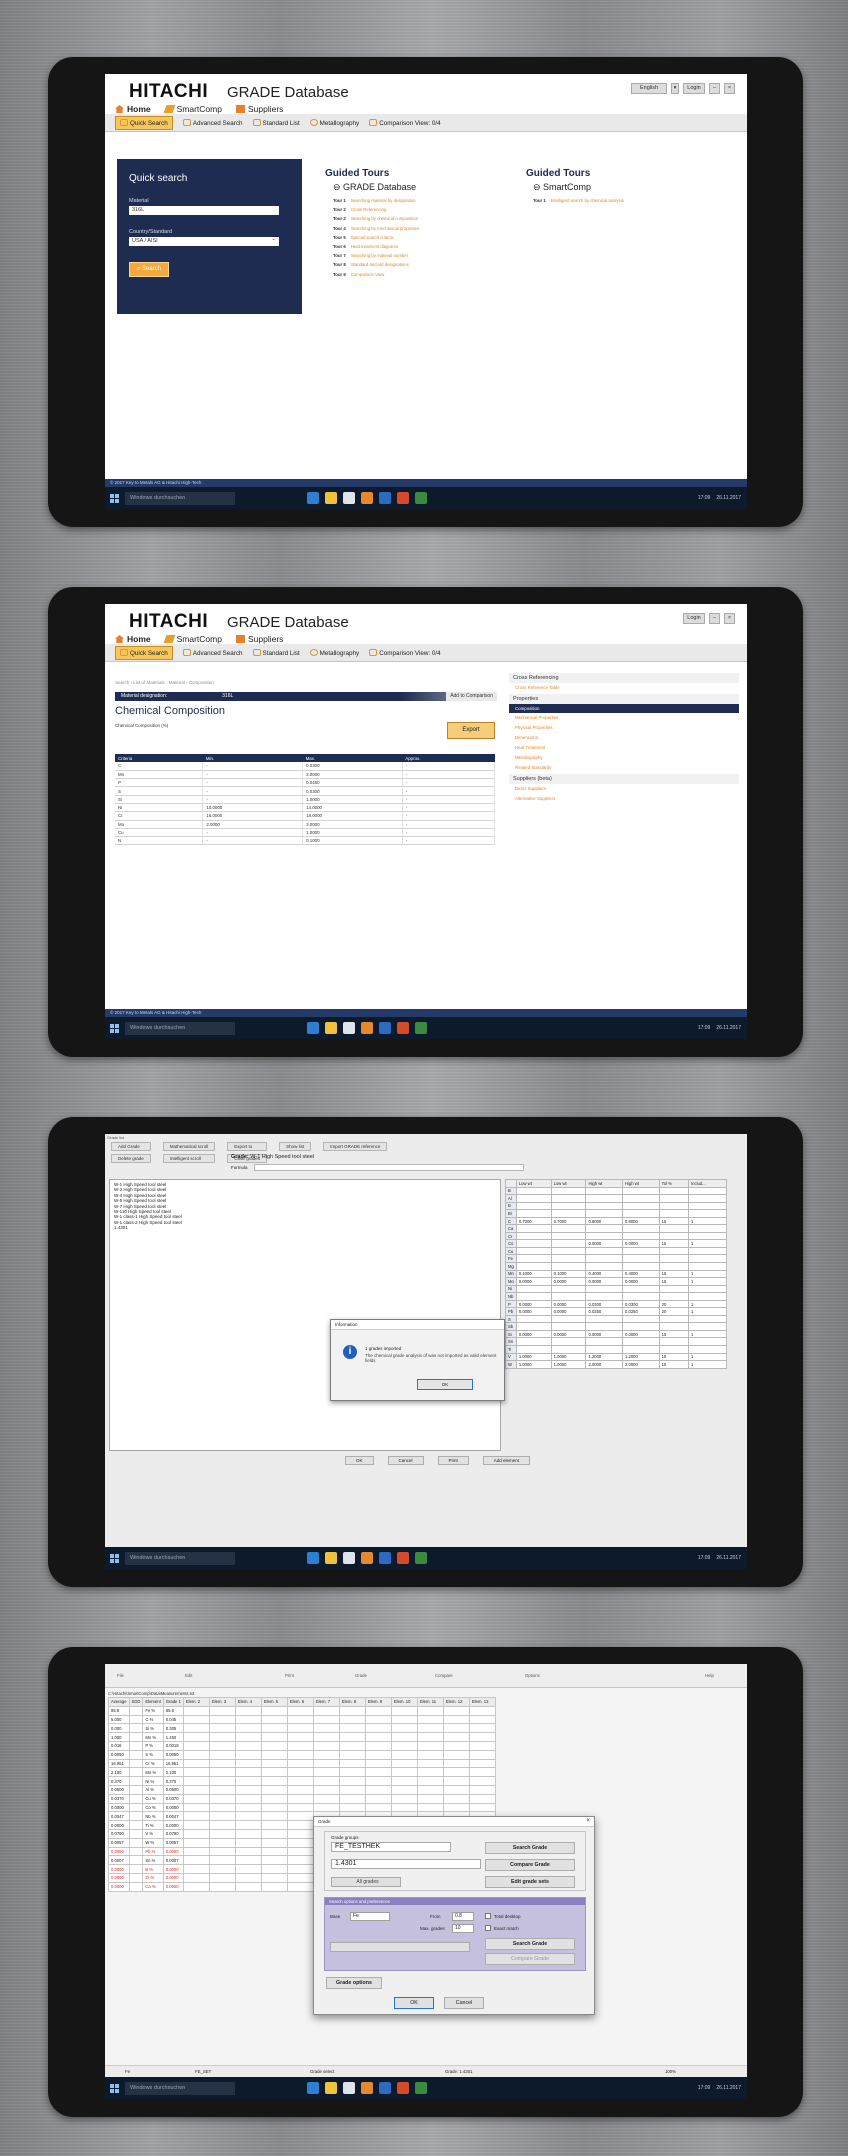 The image size is (848, 2156). I want to click on search-filter-select, so click(400, 1947).